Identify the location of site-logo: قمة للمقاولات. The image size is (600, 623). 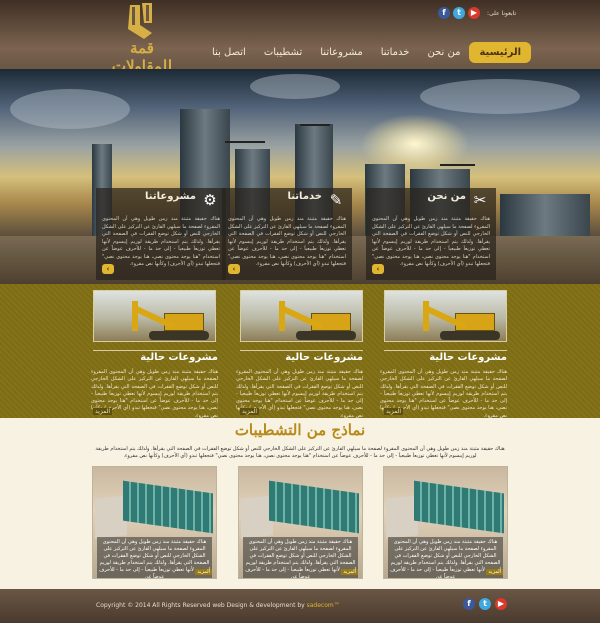
(142, 39).